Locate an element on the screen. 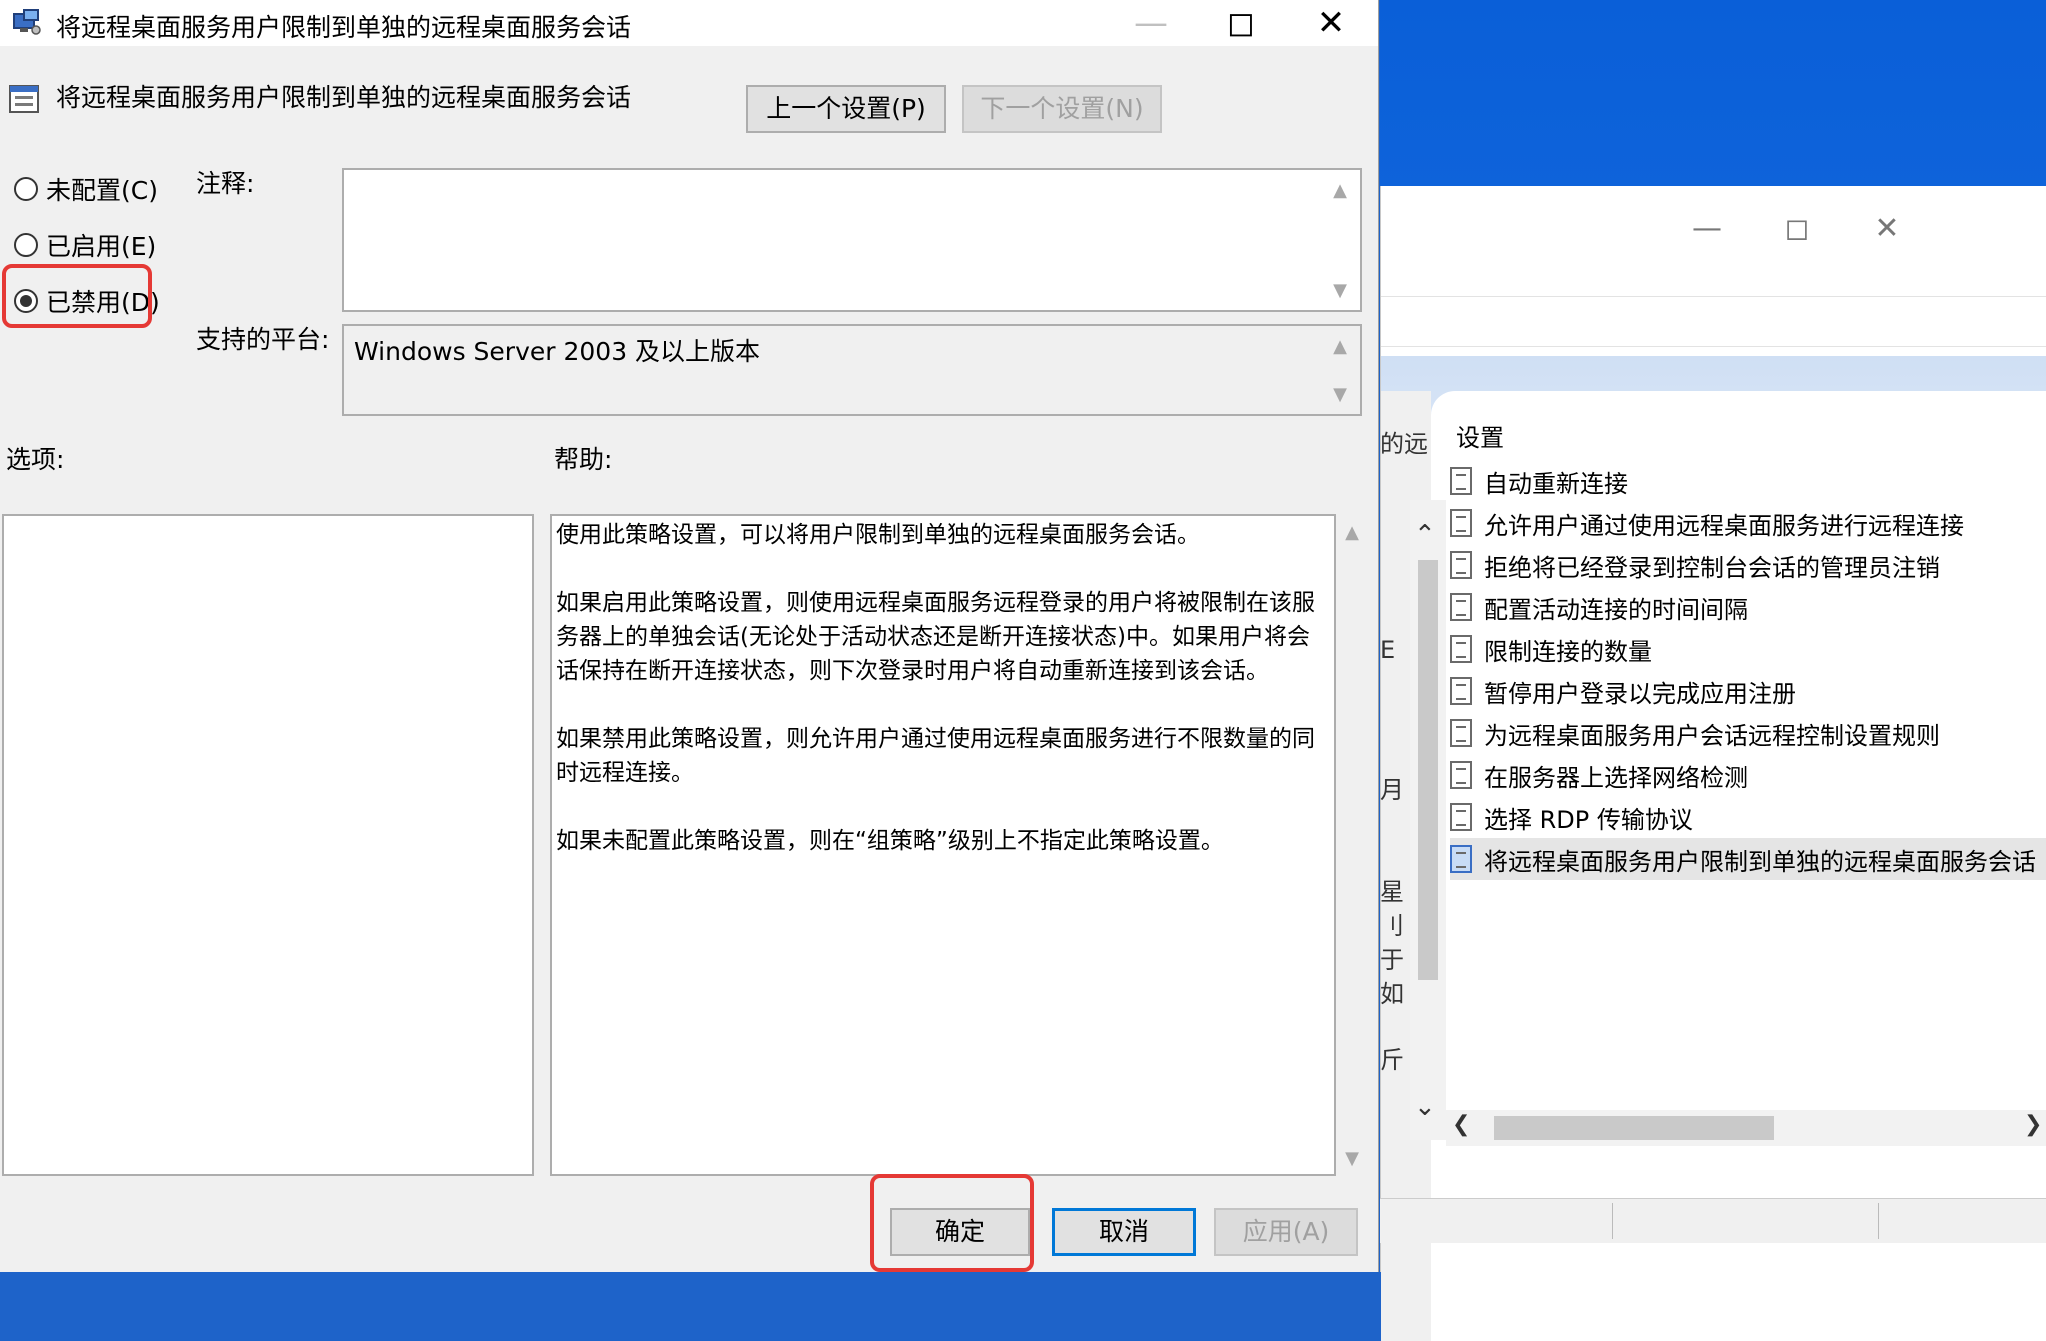 The width and height of the screenshot is (2046, 1341). help-paragraph: 如果未配置此策略设置，则在“组策略”级别上不指定此策略设置。 is located at coordinates (890, 841).